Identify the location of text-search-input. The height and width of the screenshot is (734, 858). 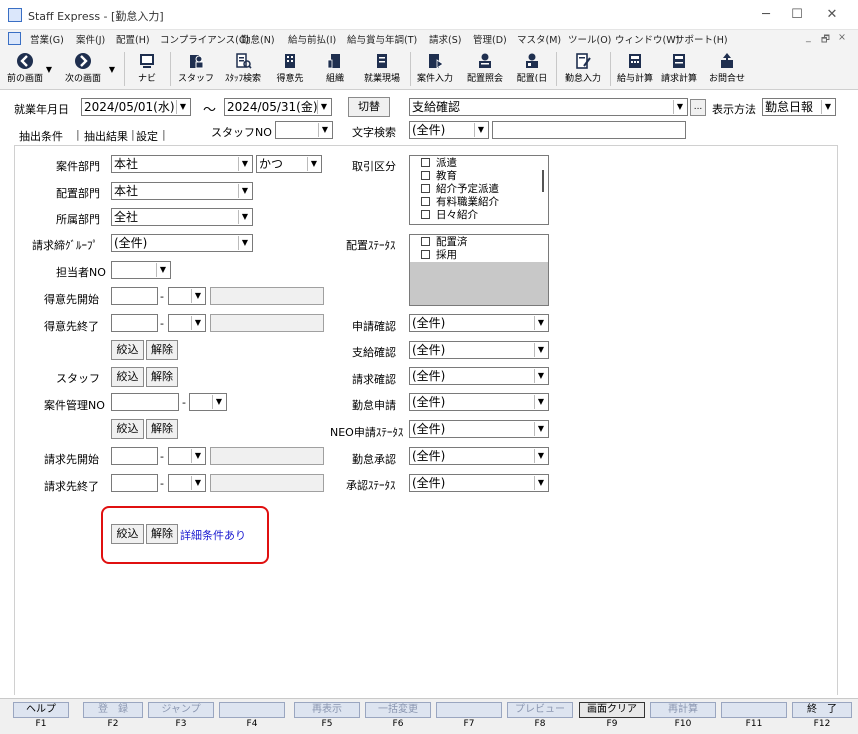
(589, 130).